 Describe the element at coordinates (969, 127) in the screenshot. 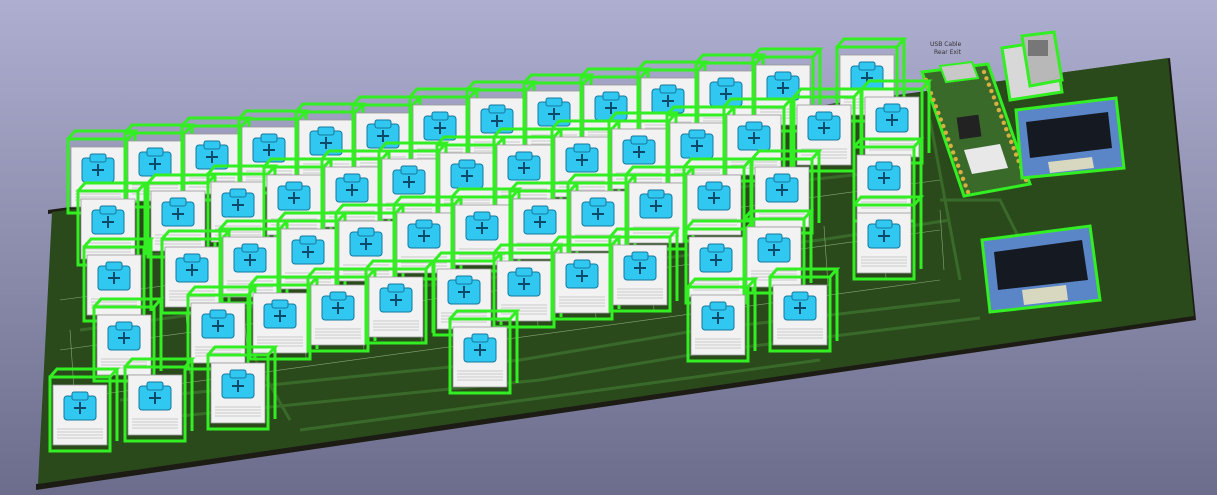

I see `mcu-chip` at that location.